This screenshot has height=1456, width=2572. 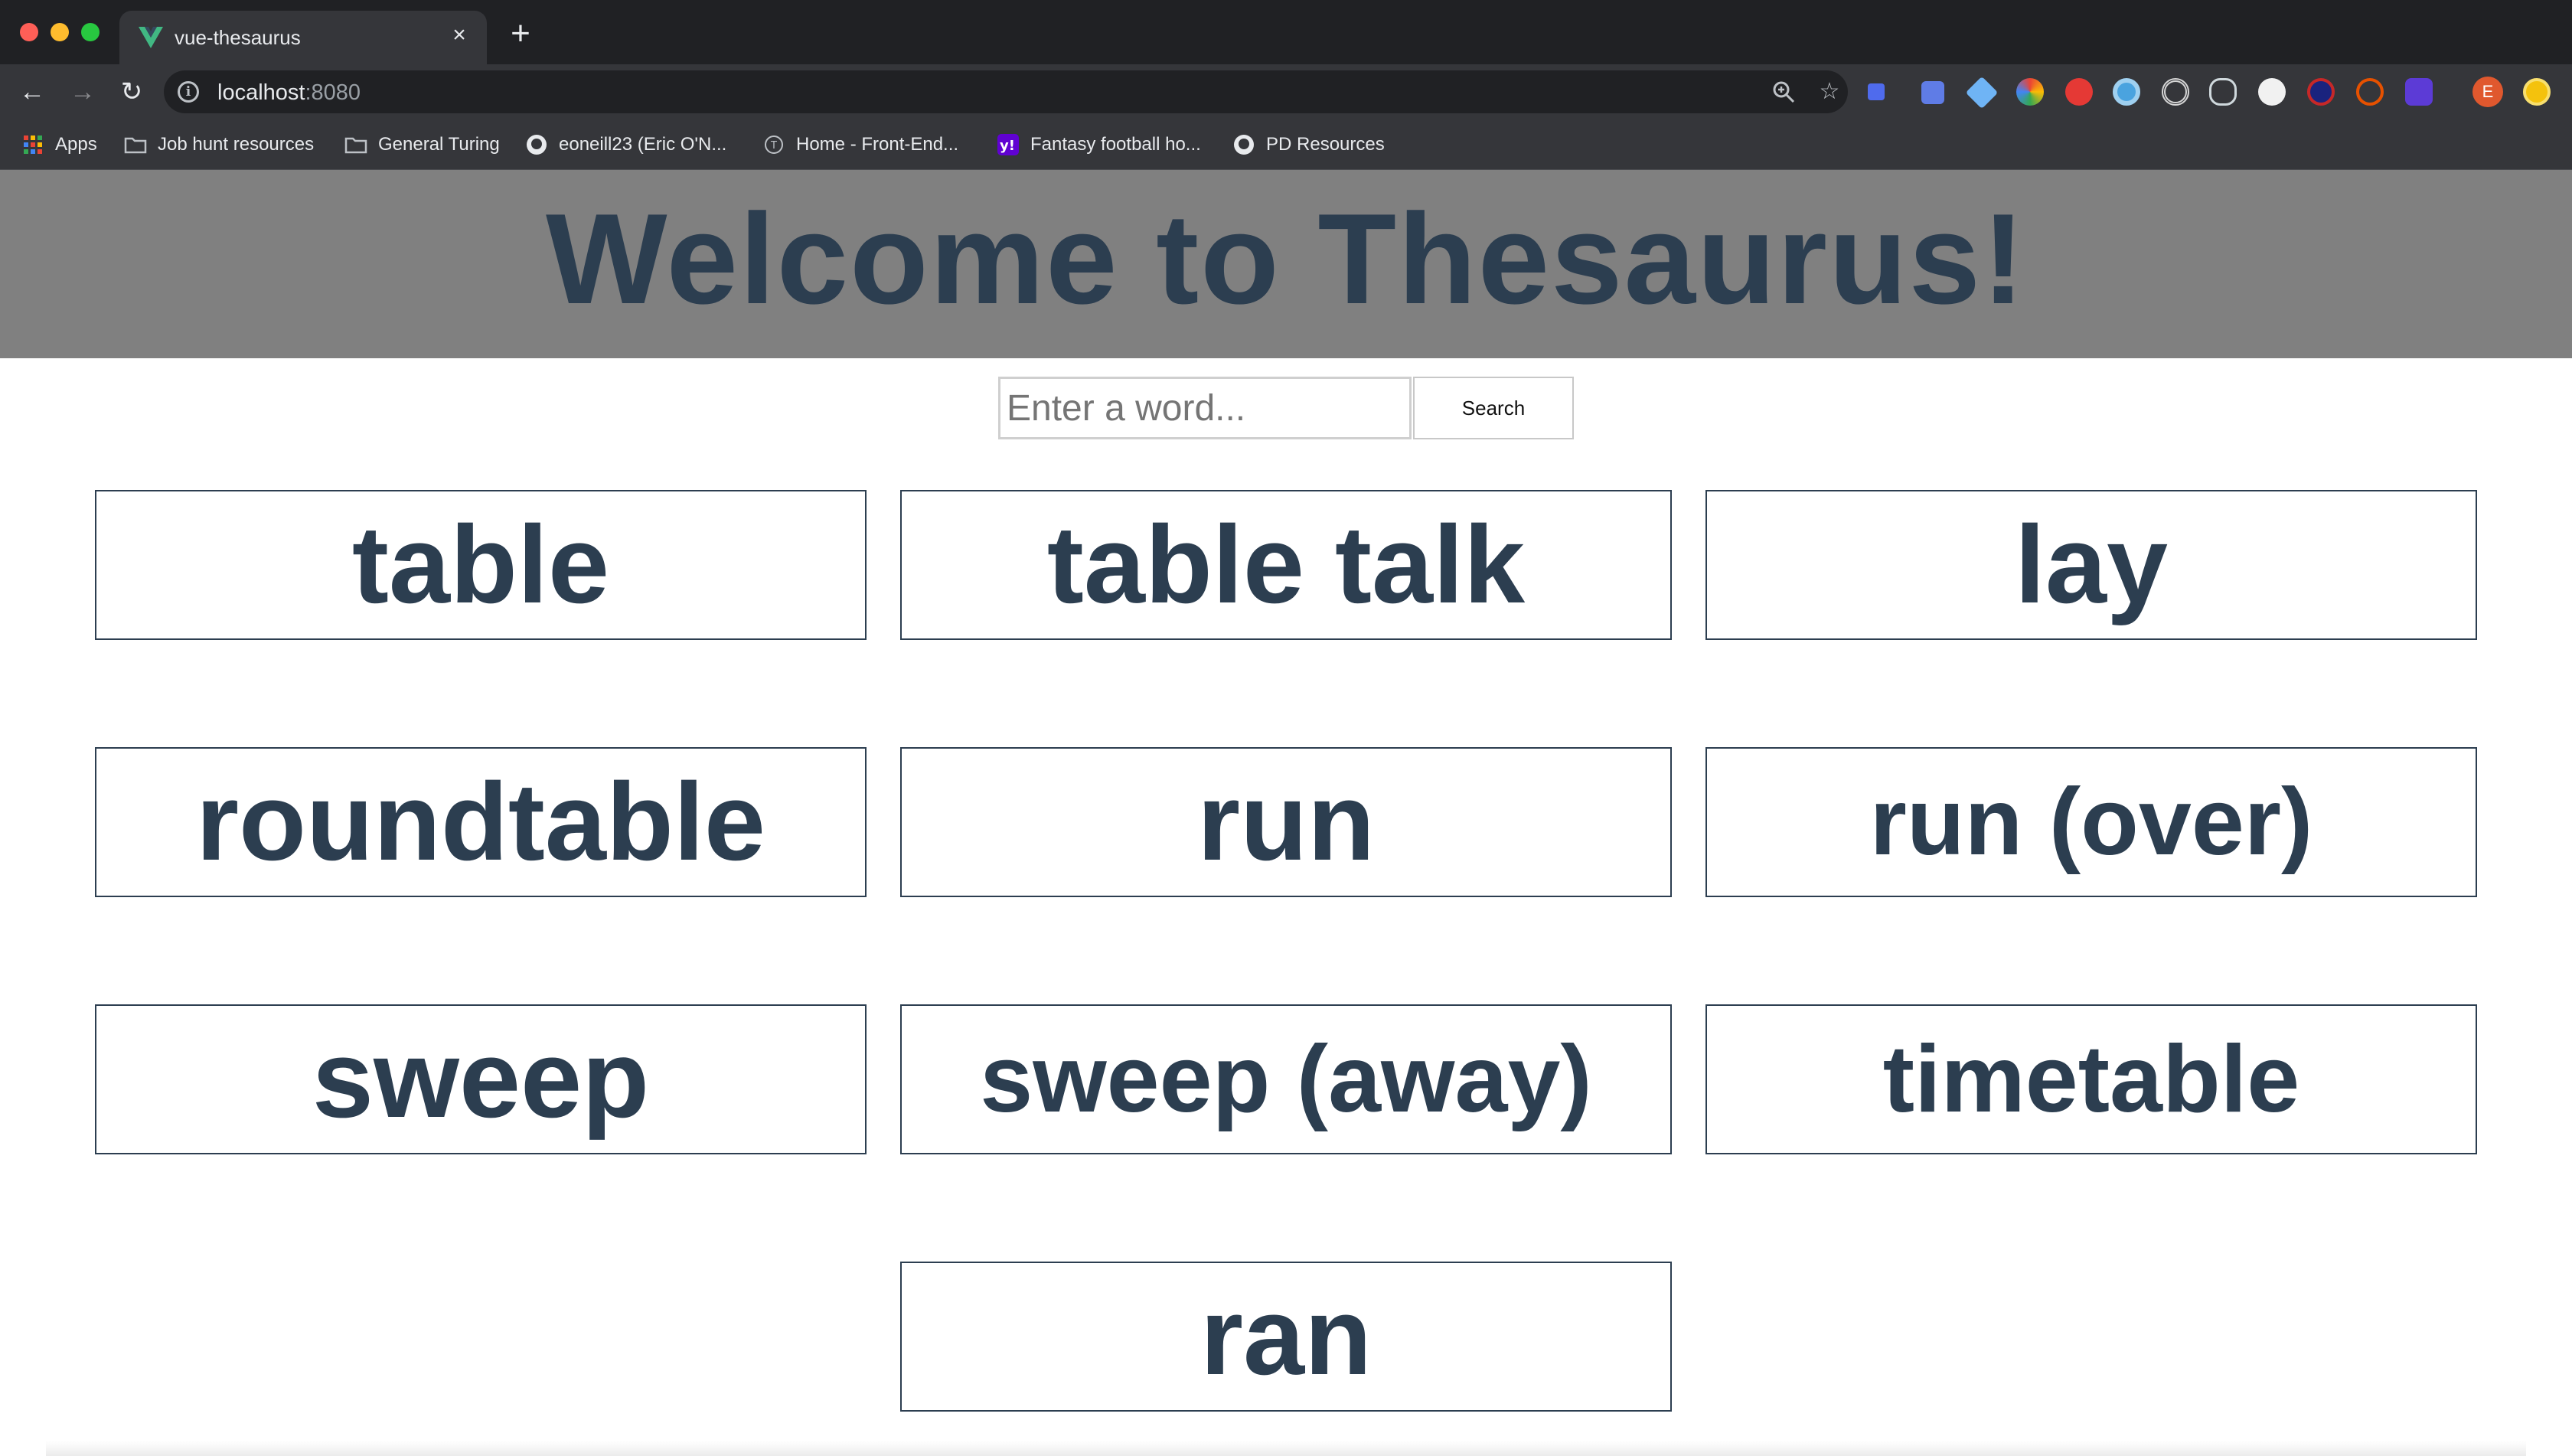 I want to click on svg-text: T, so click(x=773, y=146).